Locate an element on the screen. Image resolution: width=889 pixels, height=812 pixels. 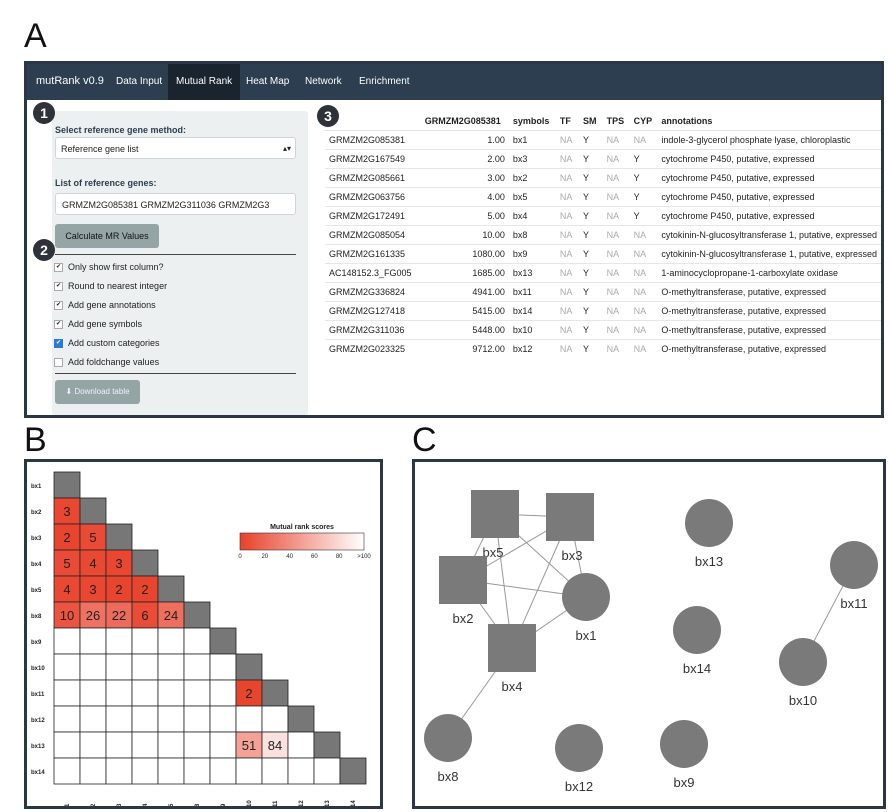
network-node-bx9 is located at coordinates (684, 744).